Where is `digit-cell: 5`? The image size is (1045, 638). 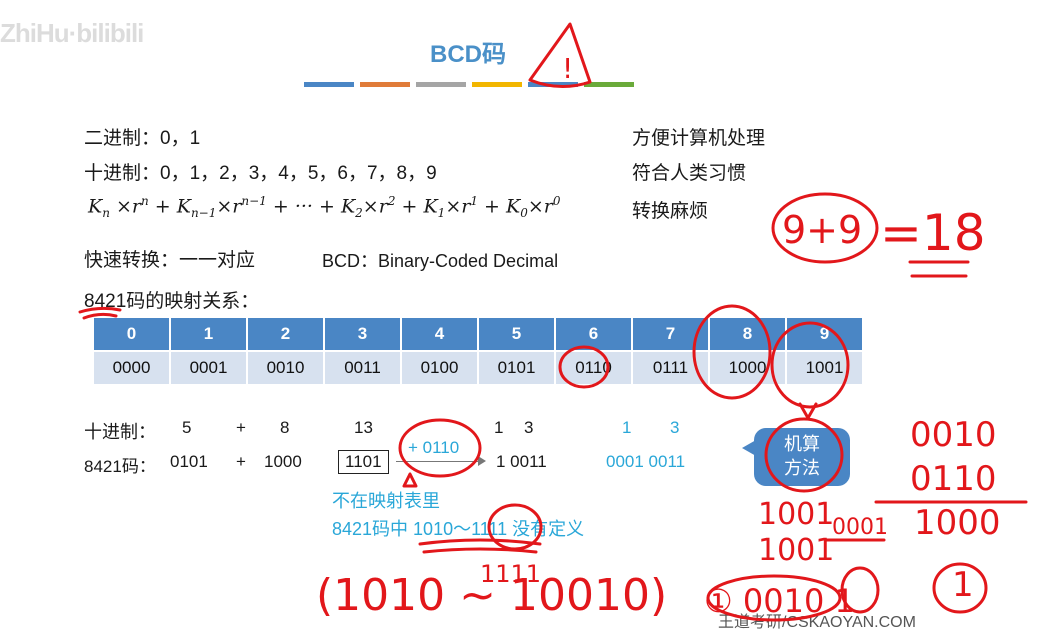
digit-cell: 5 is located at coordinates (516, 334).